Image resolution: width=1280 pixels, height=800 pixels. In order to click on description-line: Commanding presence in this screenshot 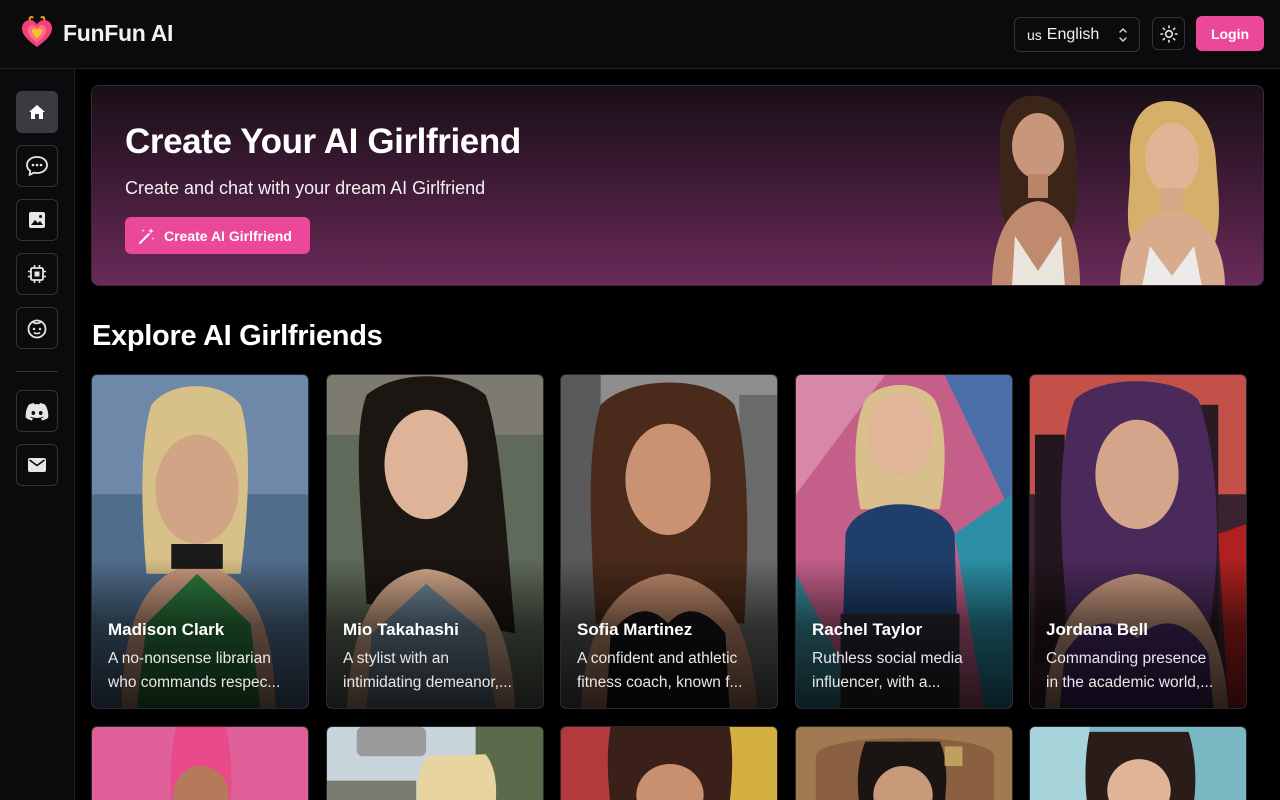, I will do `click(1126, 658)`.